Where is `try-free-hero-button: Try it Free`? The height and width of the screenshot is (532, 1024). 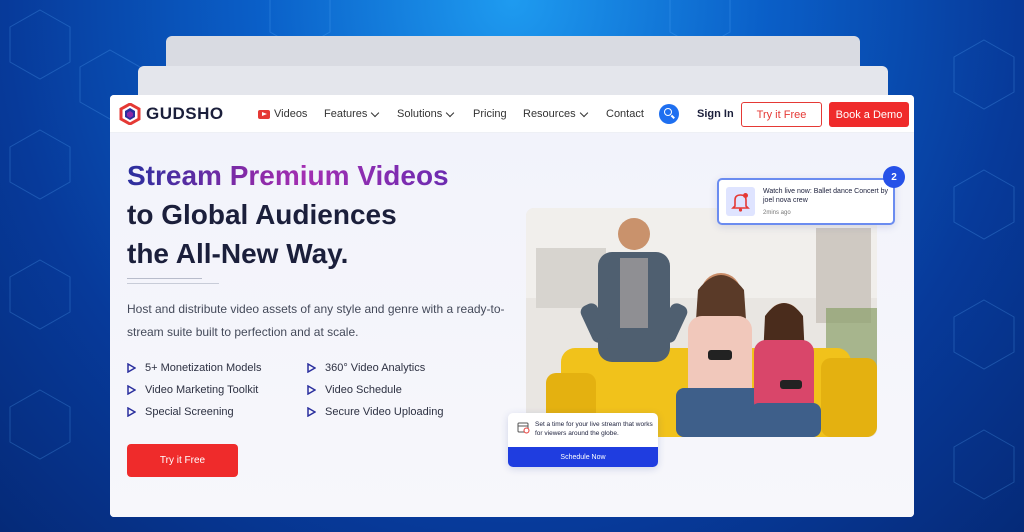
try-free-hero-button: Try it Free is located at coordinates (182, 460).